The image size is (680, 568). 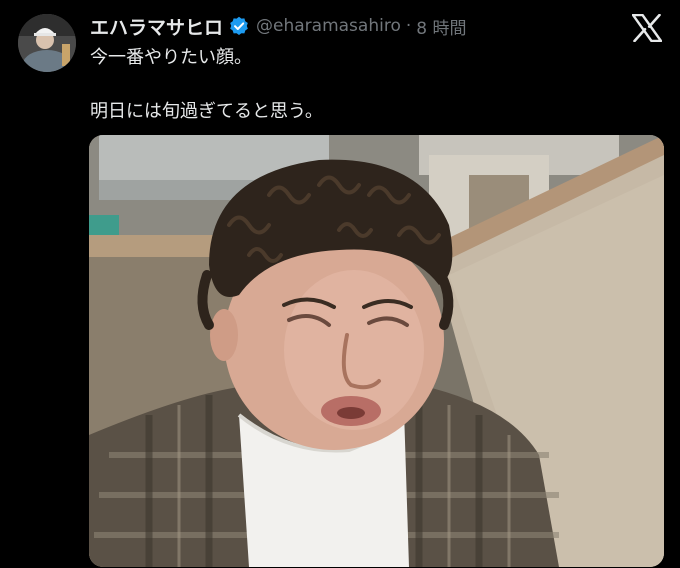 I want to click on display-name: エハラマサヒロ, so click(x=156, y=26).